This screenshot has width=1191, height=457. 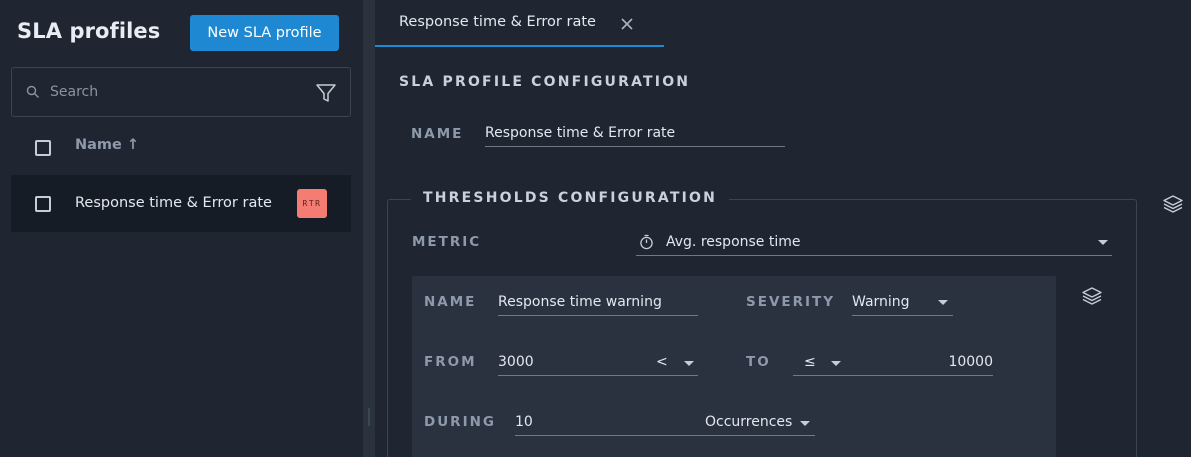 I want to click on search-input, so click(x=175, y=92).